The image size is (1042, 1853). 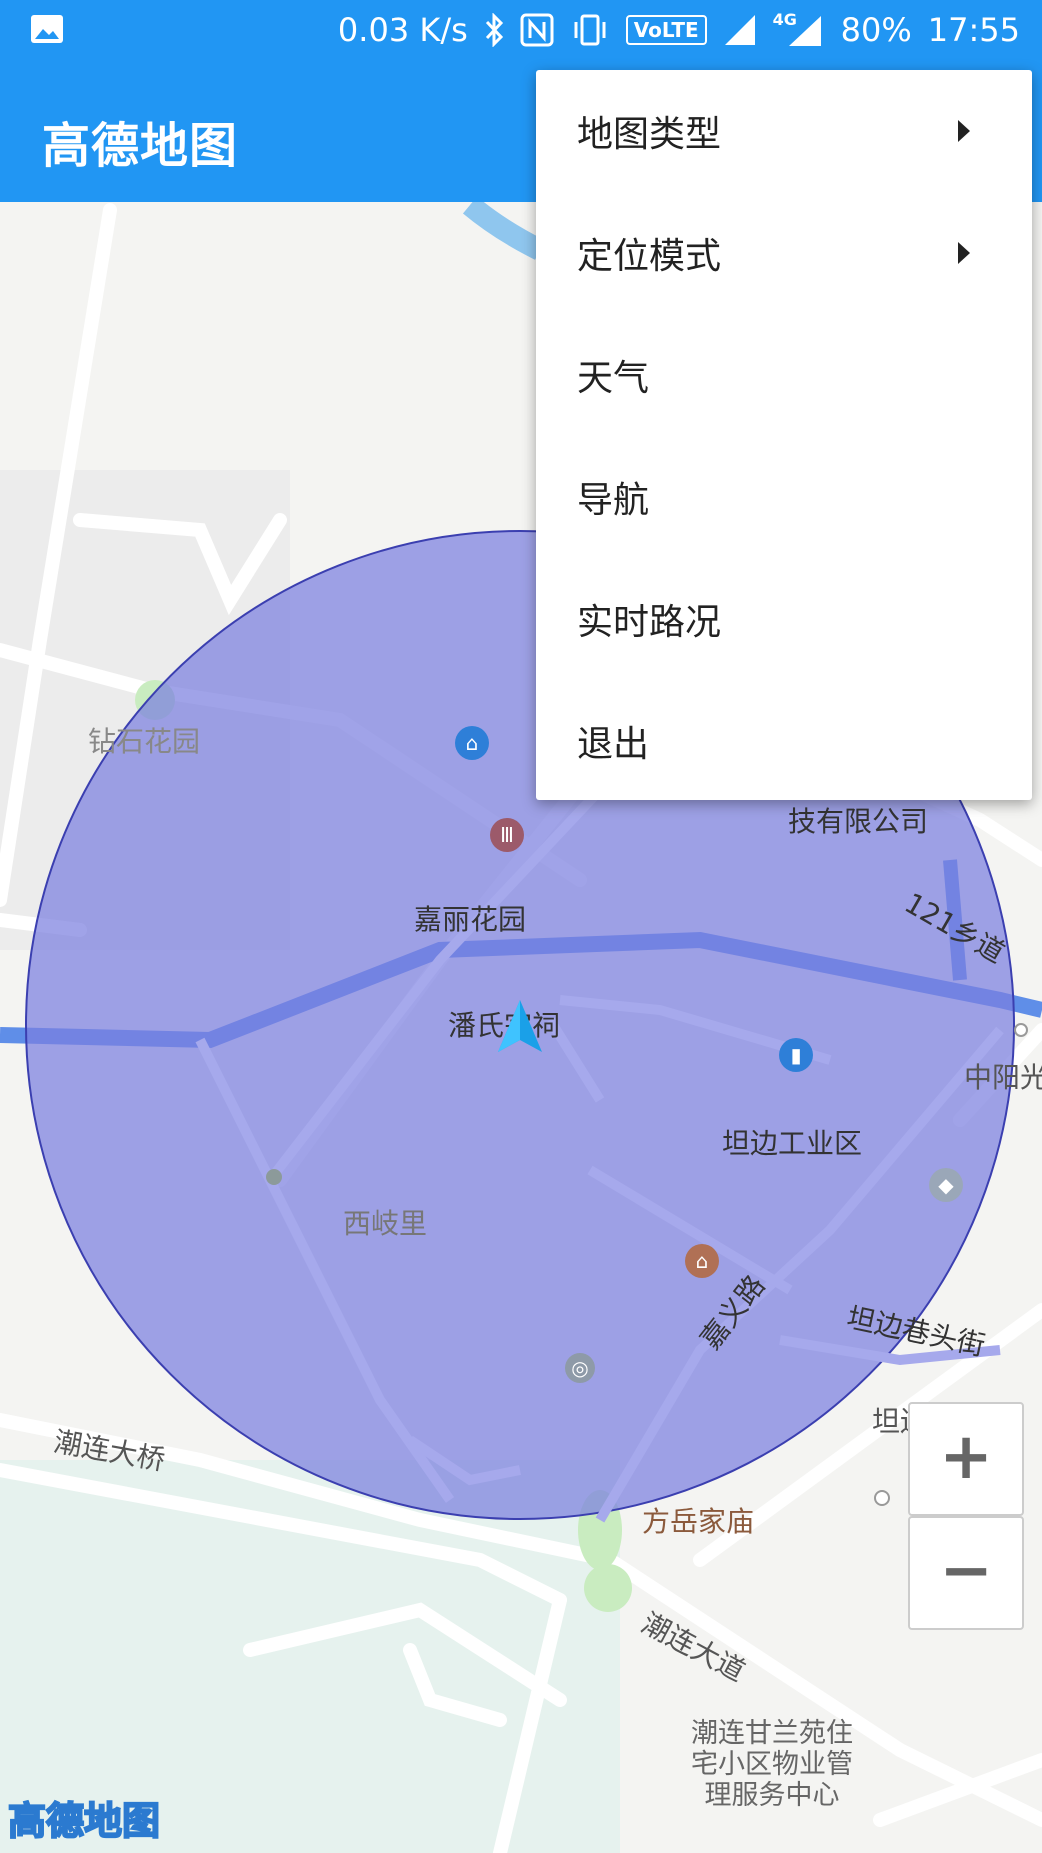 I want to click on menu-item-map-type: 地图类型, so click(x=784, y=131).